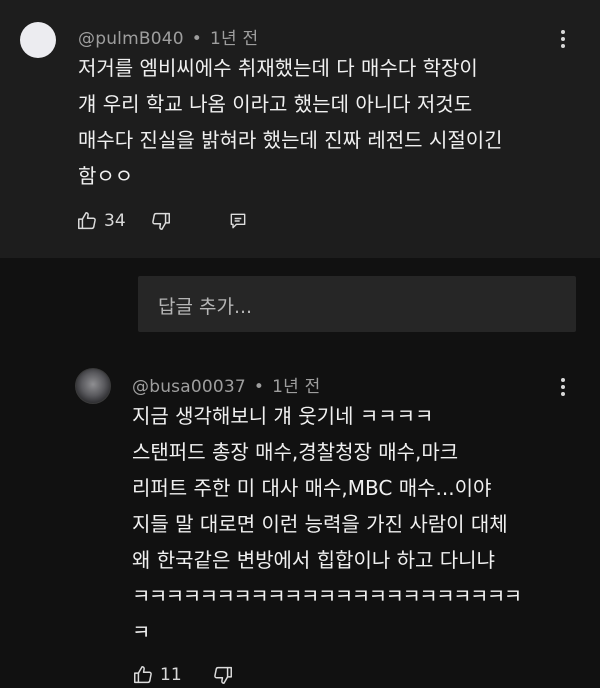  Describe the element at coordinates (295, 452) in the screenshot. I see `reply-line: 스탠퍼드 총장 매수,경찰청장 매수,마크` at that location.